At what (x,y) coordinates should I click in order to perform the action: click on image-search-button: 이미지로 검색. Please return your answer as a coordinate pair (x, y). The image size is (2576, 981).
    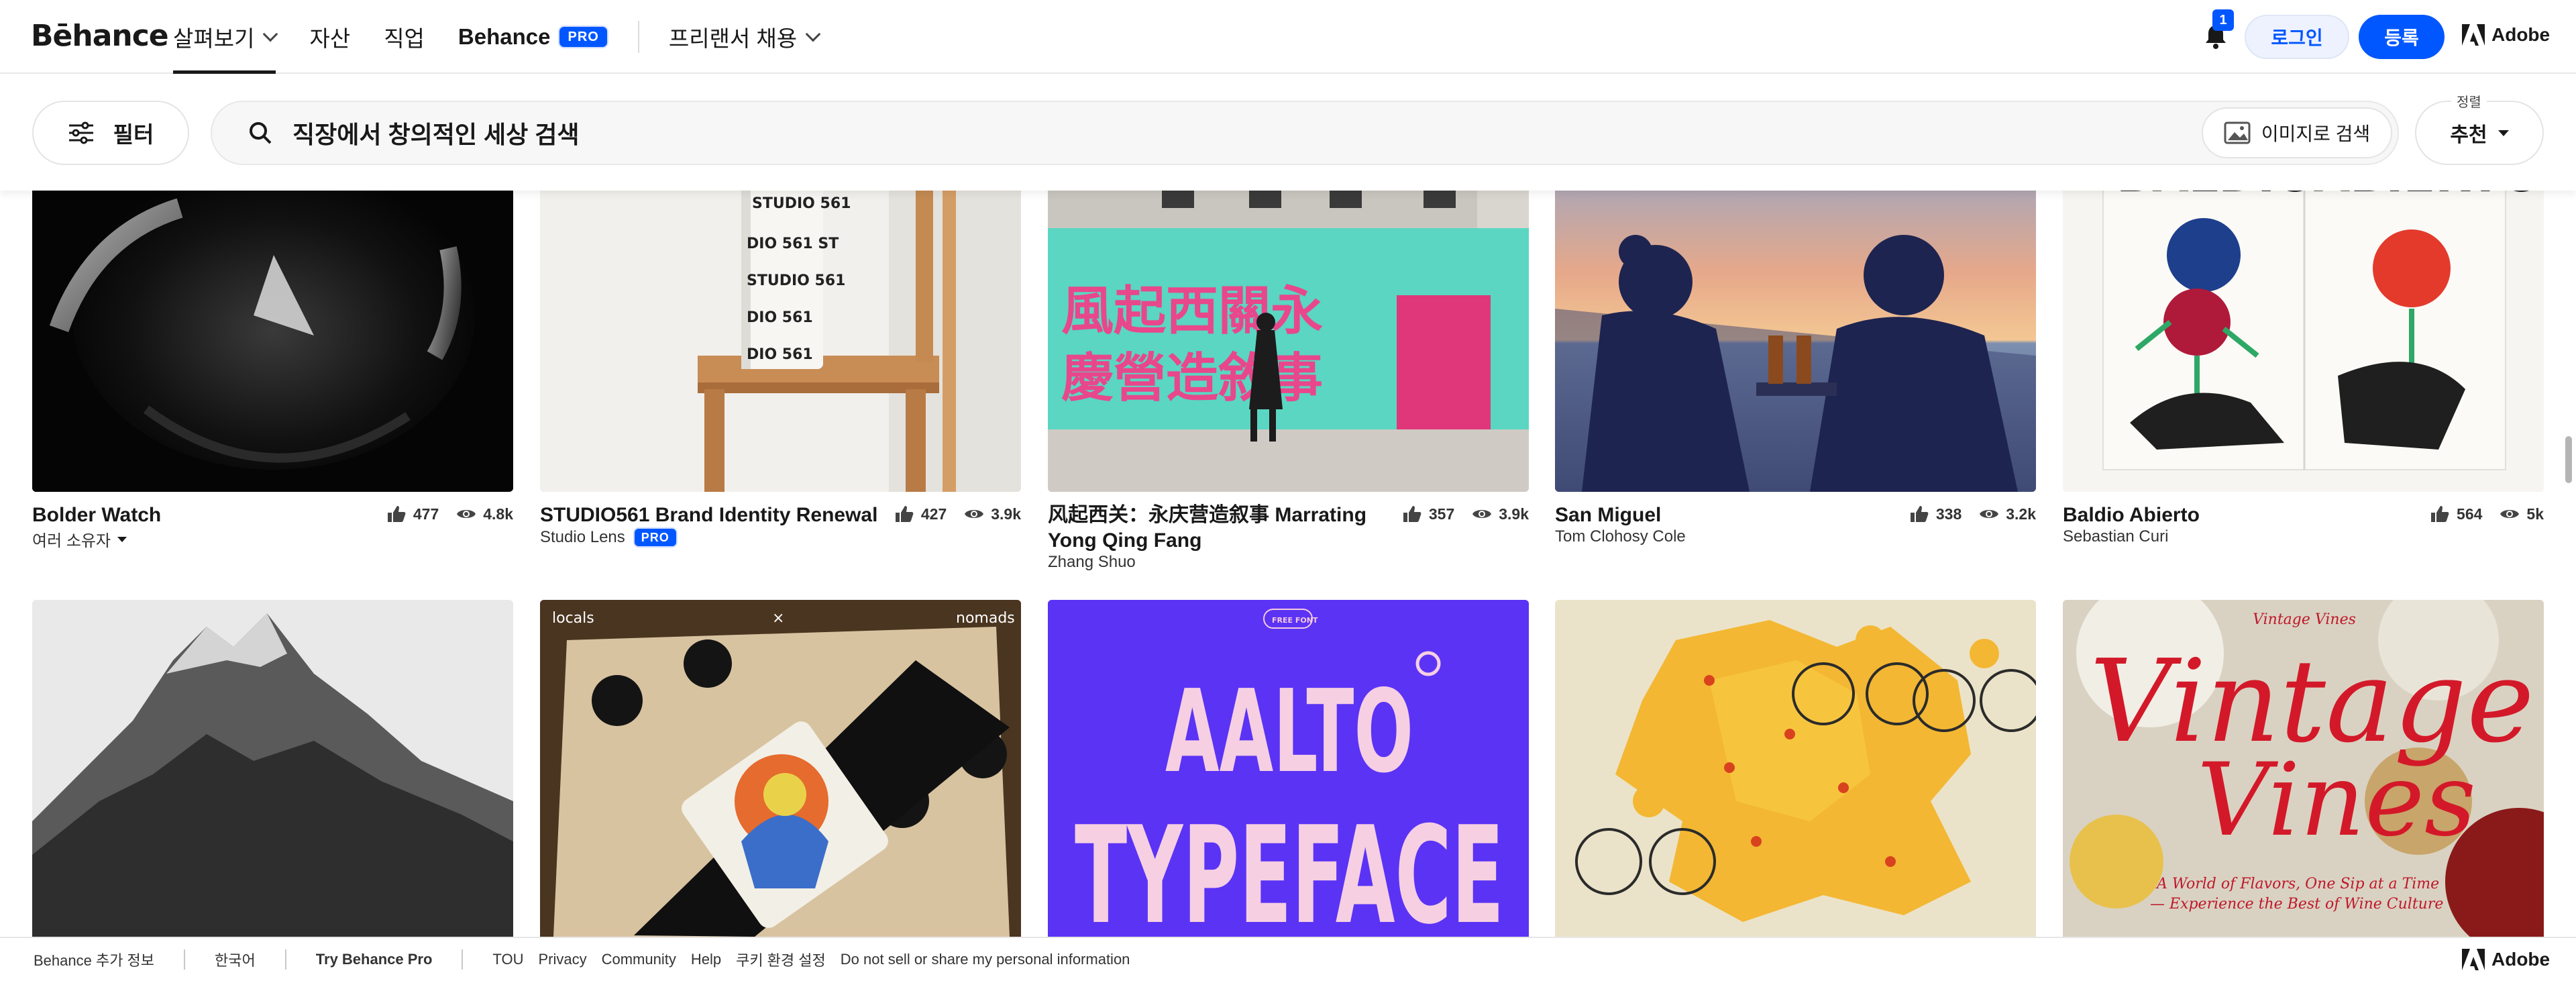
    Looking at the image, I should click on (2297, 132).